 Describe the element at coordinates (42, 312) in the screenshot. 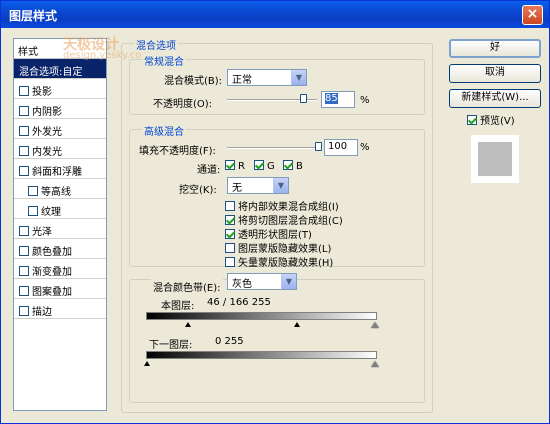

I see `style-item-label: 描边` at that location.